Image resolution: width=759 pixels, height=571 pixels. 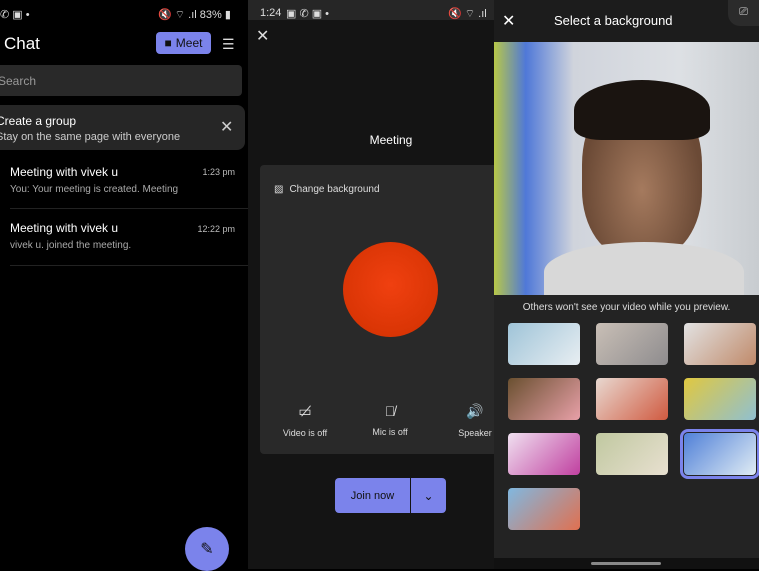 I want to click on status-icons-left: ▣ ✆ ▣ •, so click(x=308, y=14).